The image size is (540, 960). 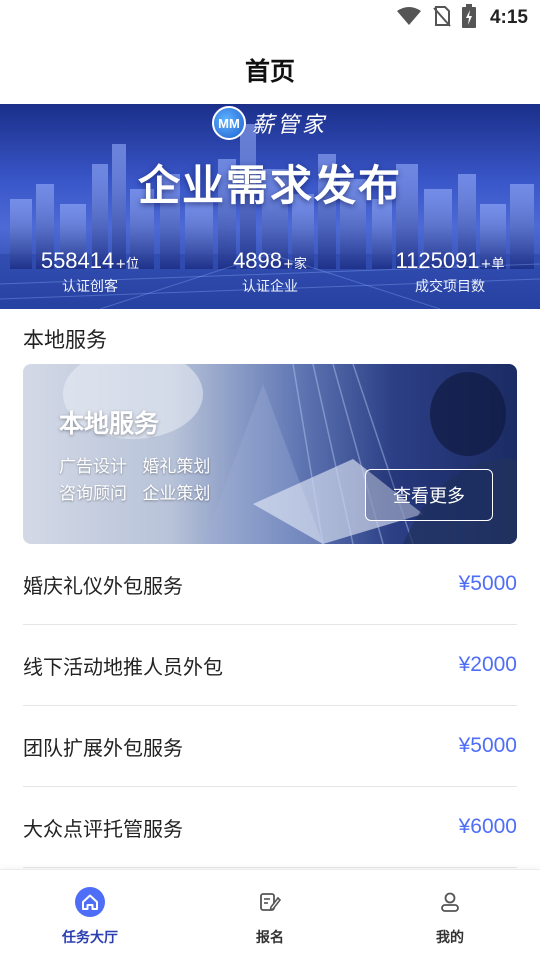 I want to click on task-price: ¥6000, so click(x=487, y=826).